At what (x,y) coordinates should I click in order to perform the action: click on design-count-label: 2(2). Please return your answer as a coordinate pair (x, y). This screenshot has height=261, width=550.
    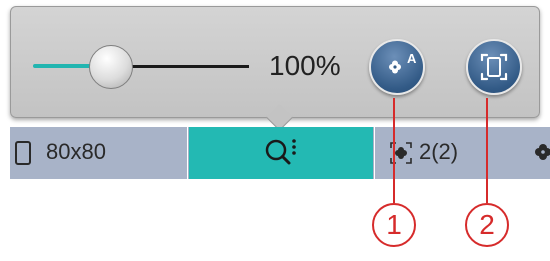
    Looking at the image, I should click on (439, 151).